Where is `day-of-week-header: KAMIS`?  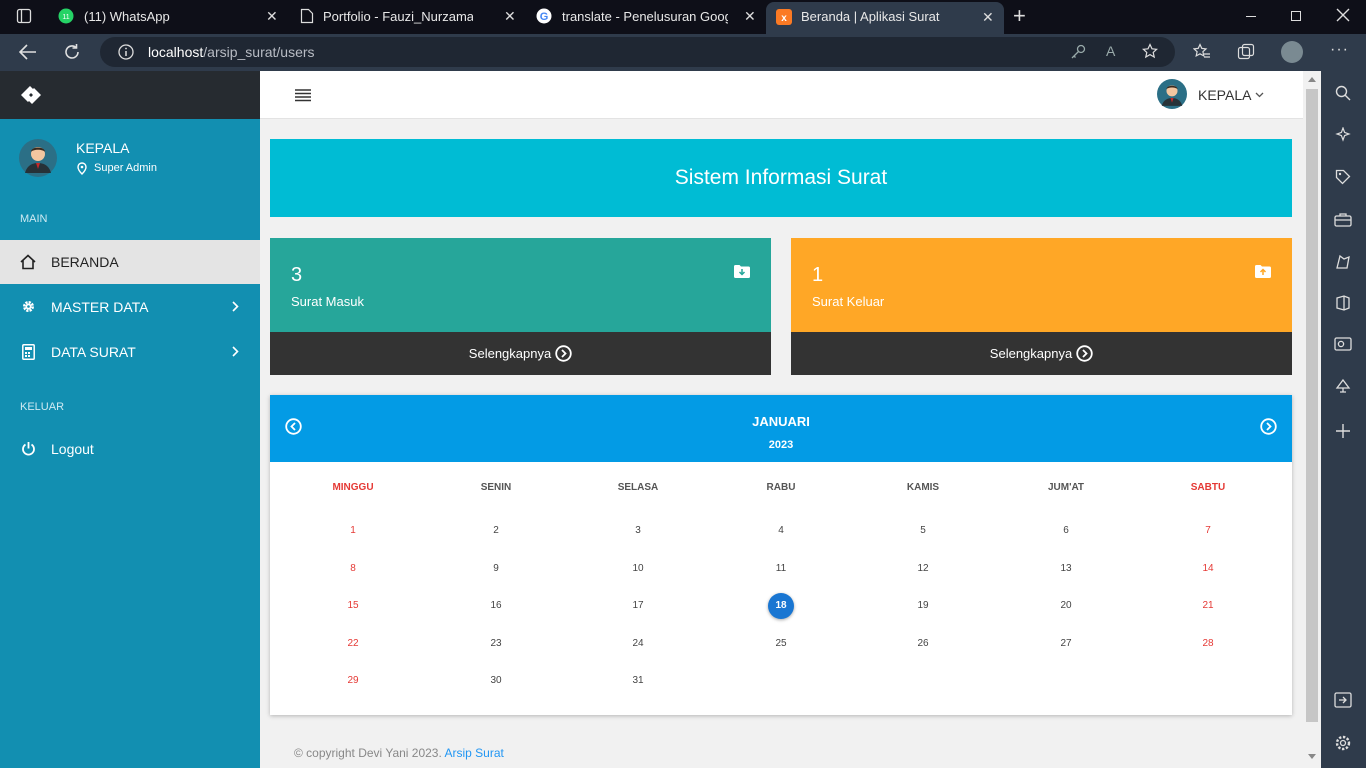
day-of-week-header: KAMIS is located at coordinates (923, 487).